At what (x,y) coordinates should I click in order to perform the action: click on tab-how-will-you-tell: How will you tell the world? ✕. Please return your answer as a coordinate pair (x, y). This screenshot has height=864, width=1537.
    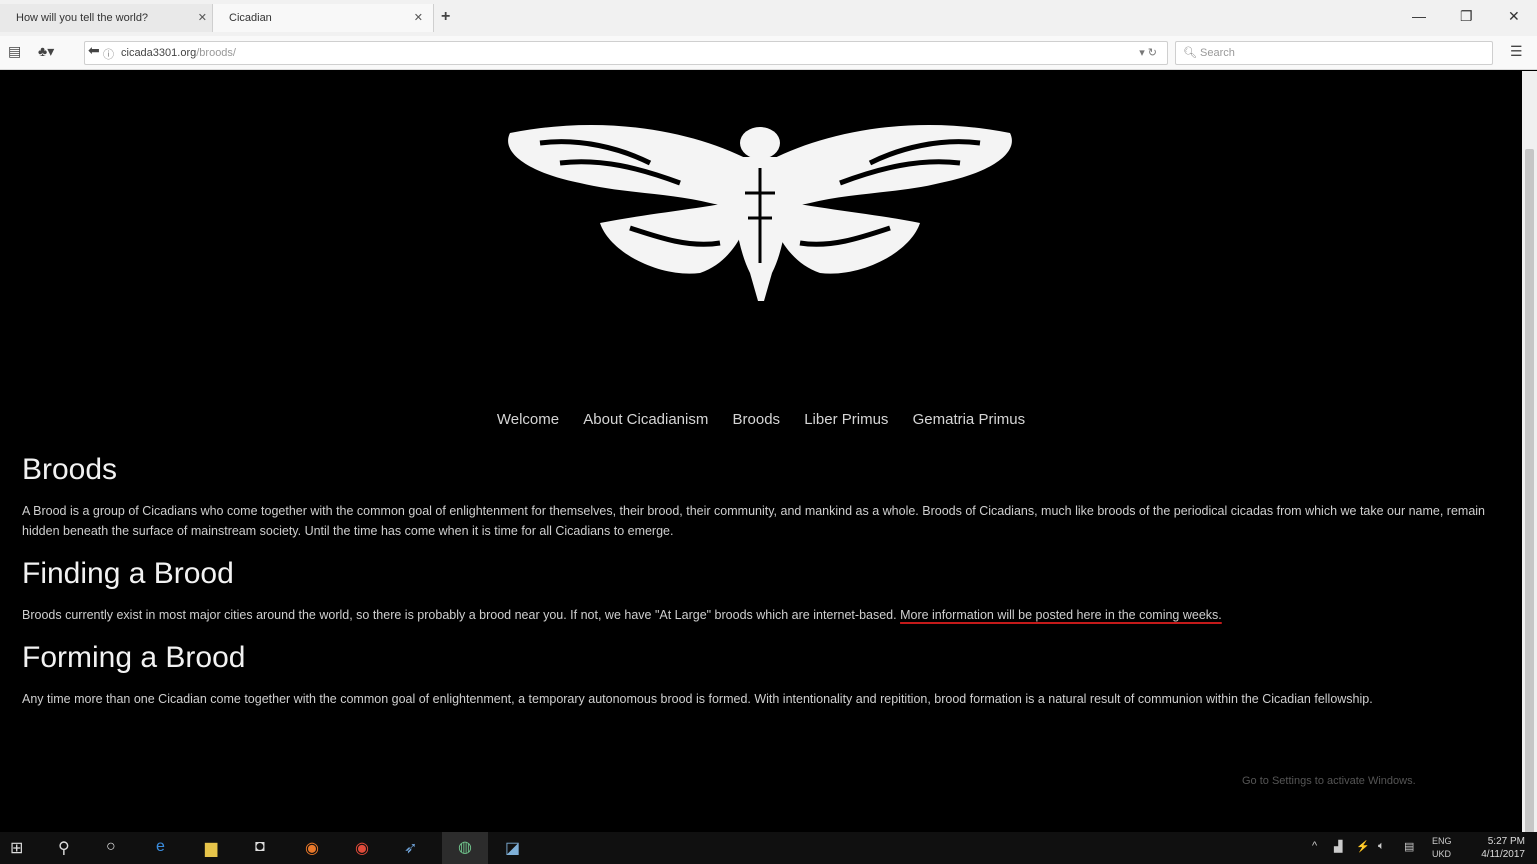
    Looking at the image, I should click on (109, 18).